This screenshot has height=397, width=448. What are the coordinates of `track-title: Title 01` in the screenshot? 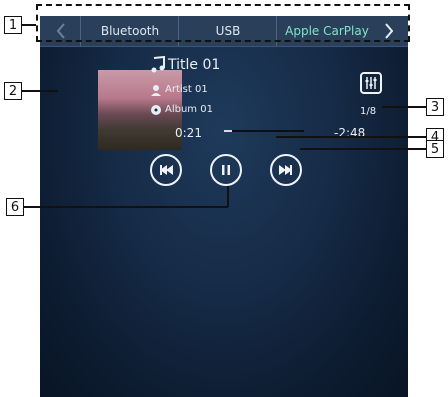 It's located at (194, 65).